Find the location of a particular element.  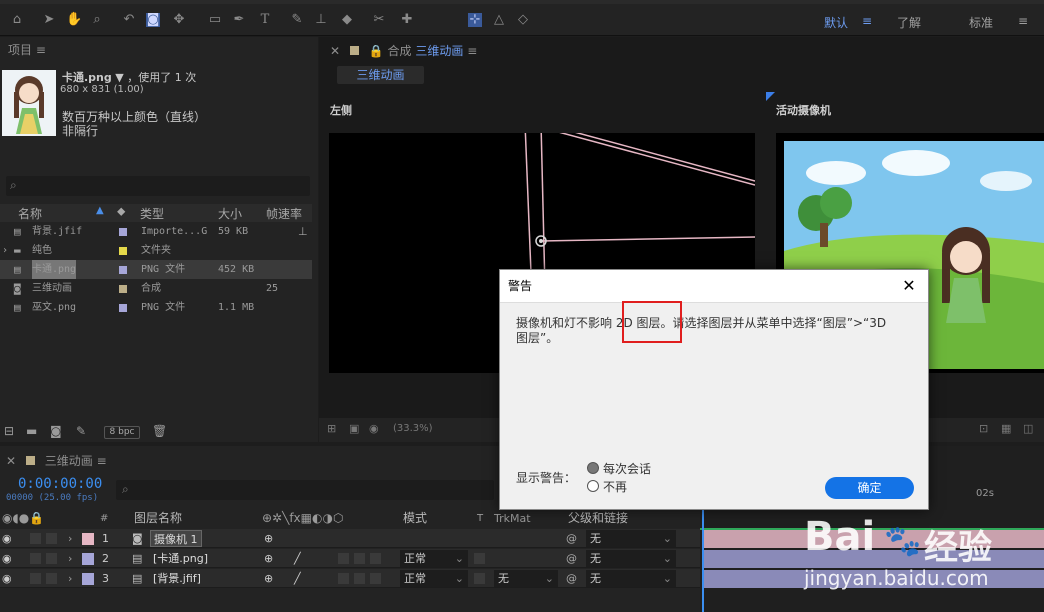

transparency-icon: ▦ is located at coordinates (1006, 428).